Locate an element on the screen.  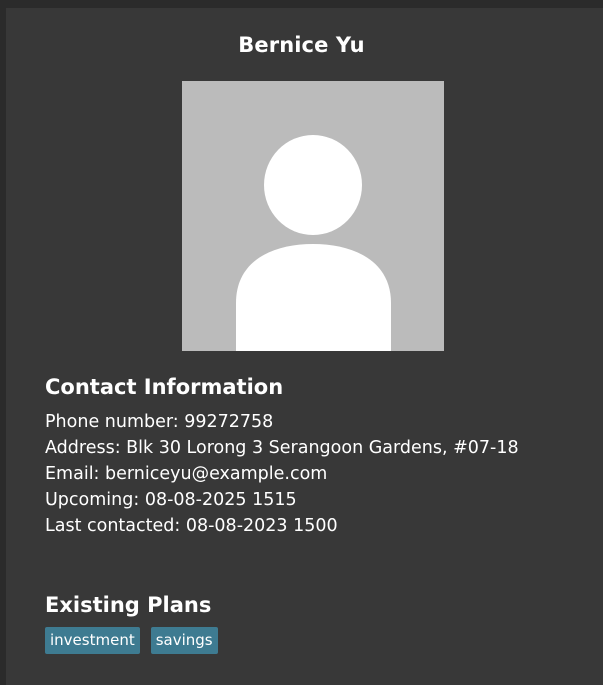
person-name: Bernice Yu is located at coordinates (301, 45).